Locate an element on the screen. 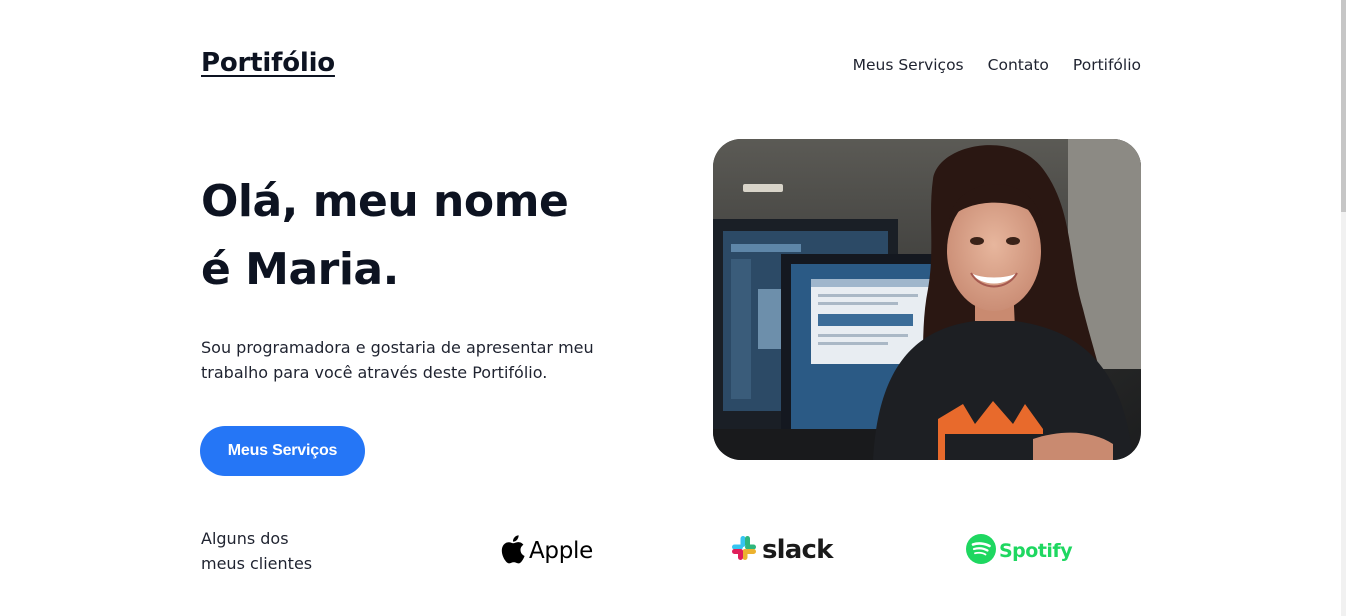 This screenshot has width=1346, height=616. clients-label-line2: meus clientes is located at coordinates (257, 563).